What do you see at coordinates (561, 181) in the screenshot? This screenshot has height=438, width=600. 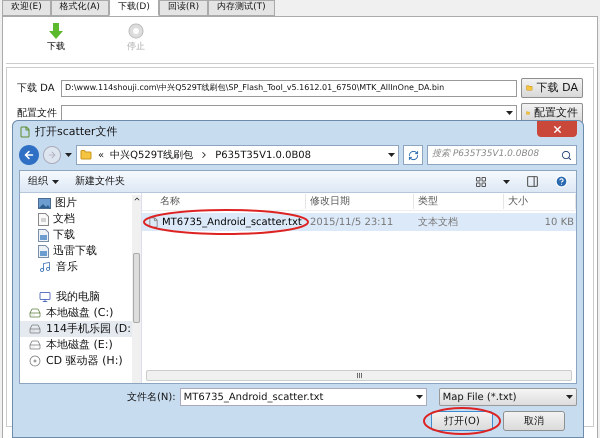 I see `help-icon` at bounding box center [561, 181].